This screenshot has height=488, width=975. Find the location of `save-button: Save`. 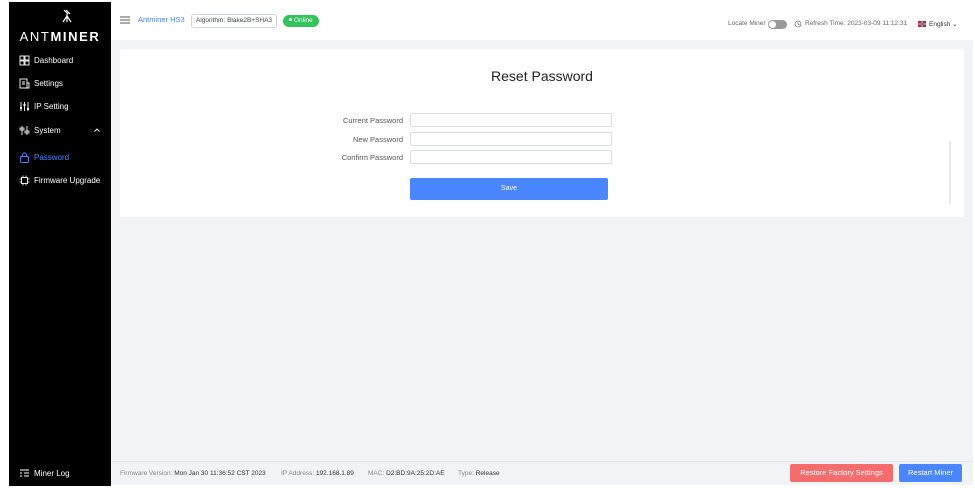

save-button: Save is located at coordinates (509, 189).